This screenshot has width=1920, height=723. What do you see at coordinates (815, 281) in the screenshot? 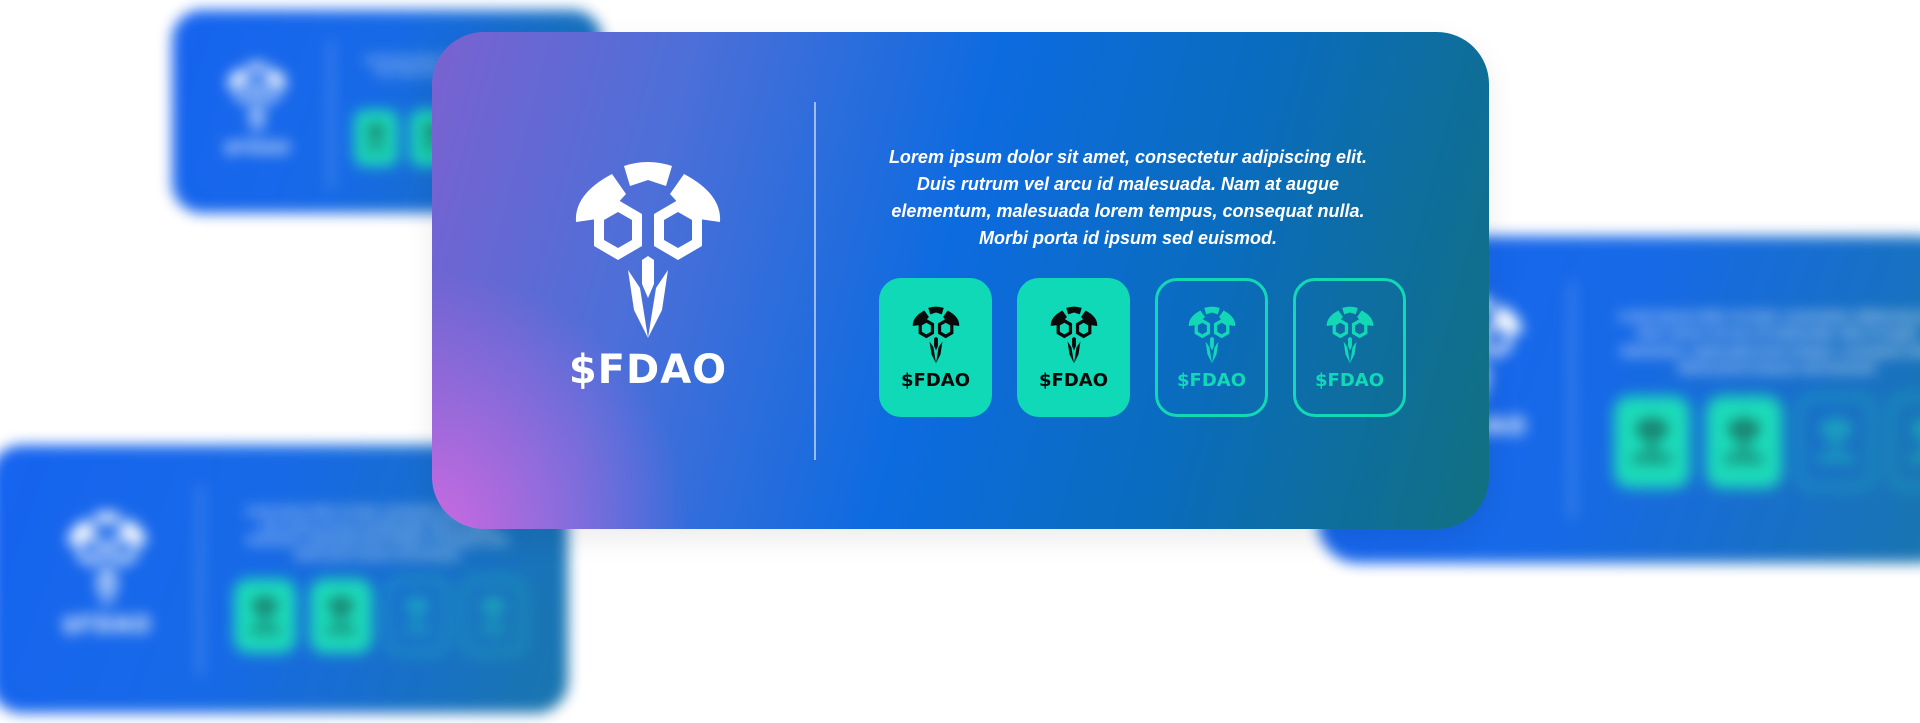
I see `vertical-divider` at bounding box center [815, 281].